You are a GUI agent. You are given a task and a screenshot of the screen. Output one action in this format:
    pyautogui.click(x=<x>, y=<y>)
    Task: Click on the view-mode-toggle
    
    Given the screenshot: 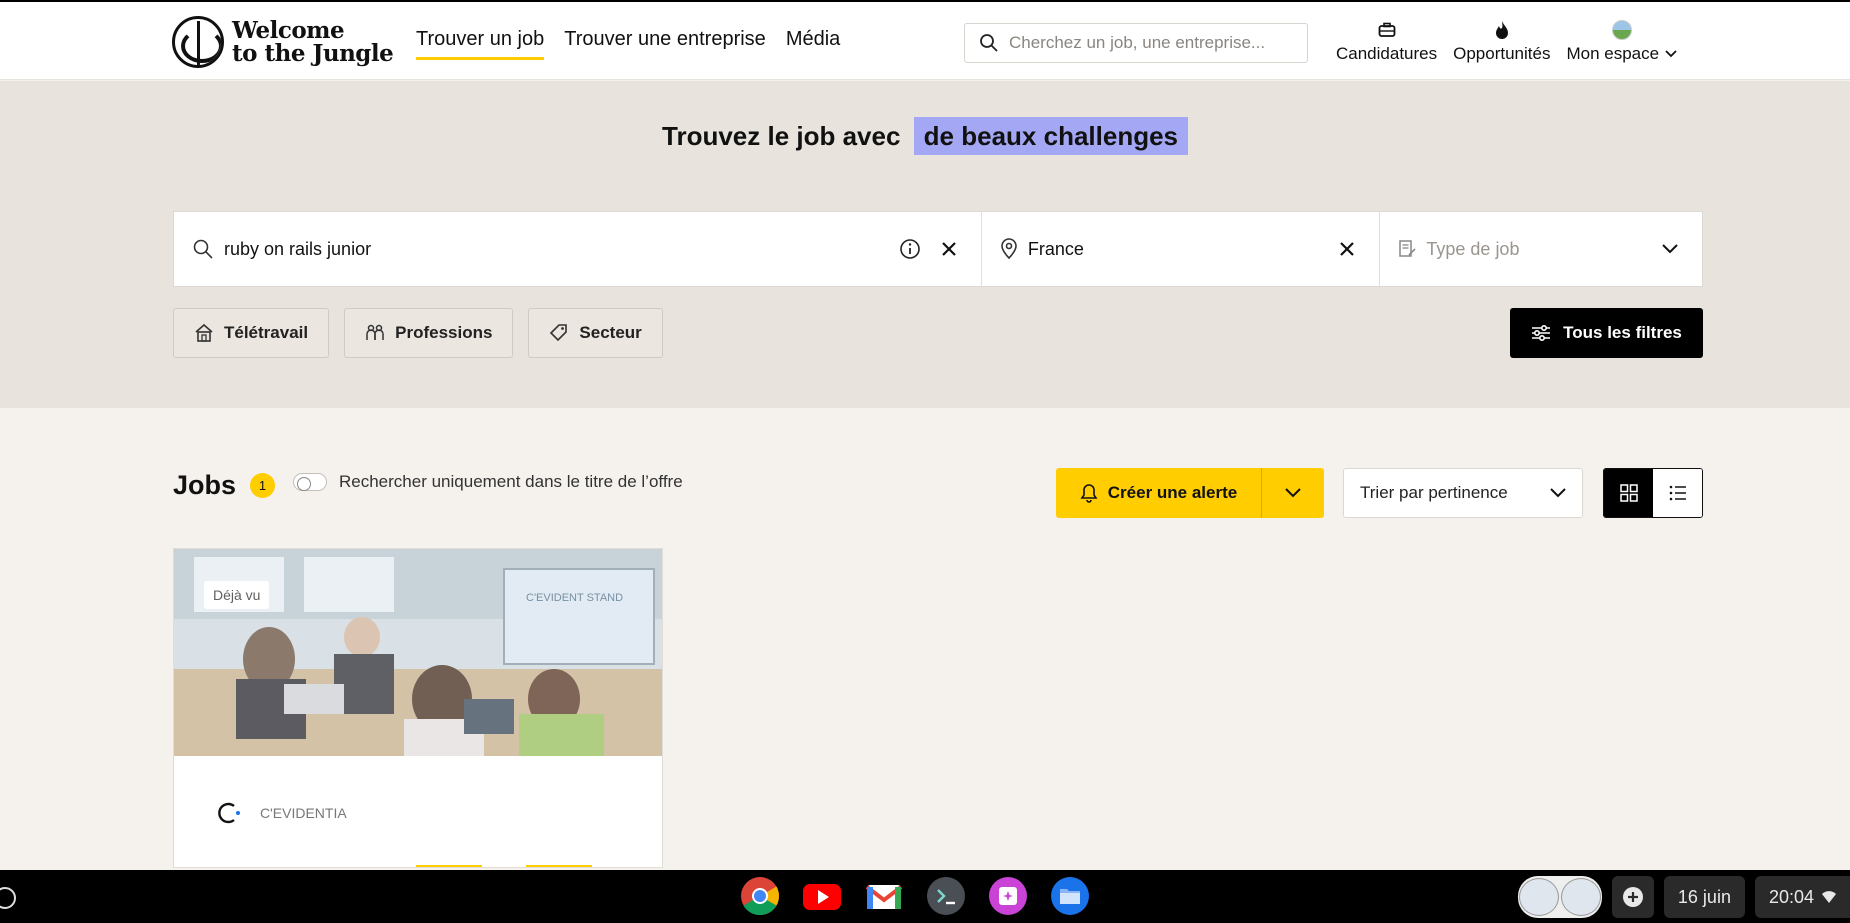 What is the action you would take?
    pyautogui.click(x=1653, y=493)
    